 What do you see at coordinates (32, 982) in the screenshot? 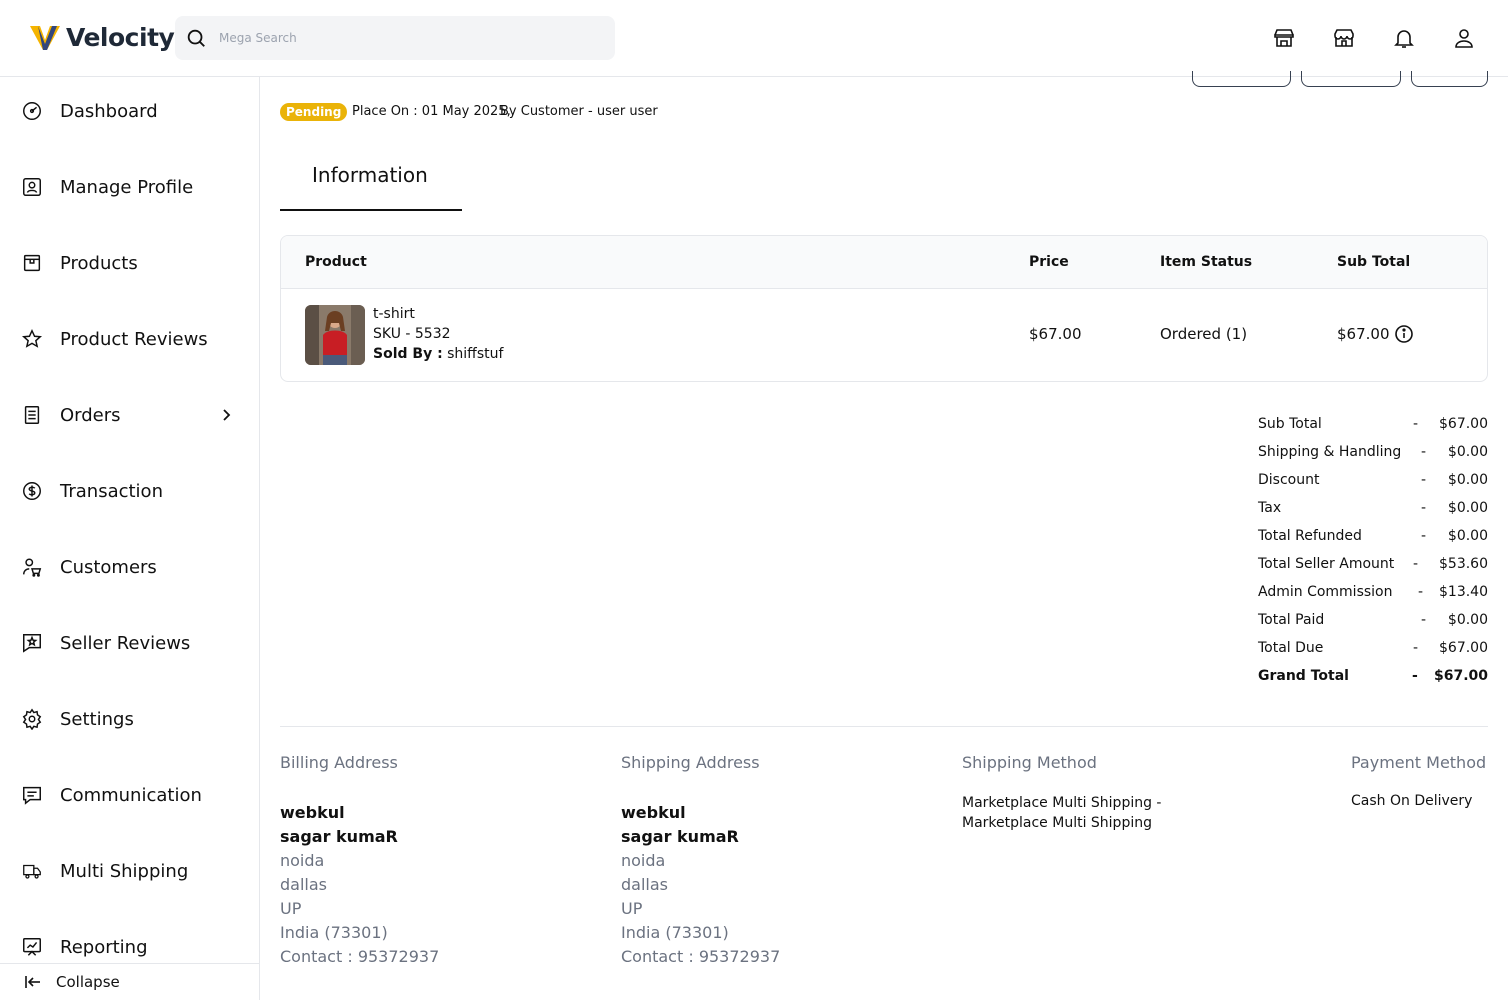
I see `collapse-icon` at bounding box center [32, 982].